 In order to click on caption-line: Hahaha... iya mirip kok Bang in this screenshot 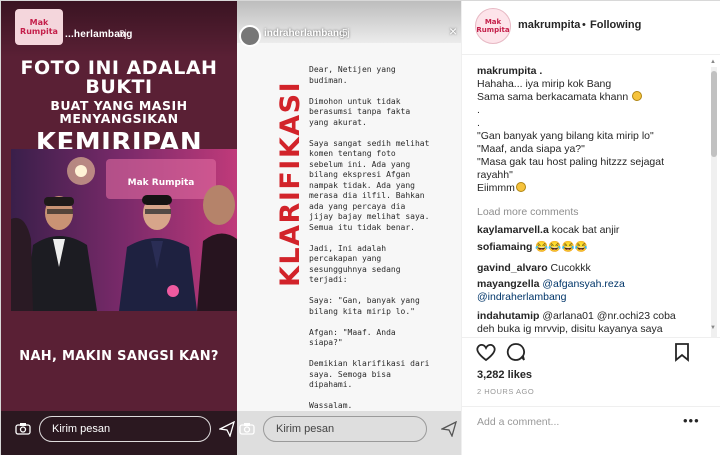, I will do `click(544, 84)`.